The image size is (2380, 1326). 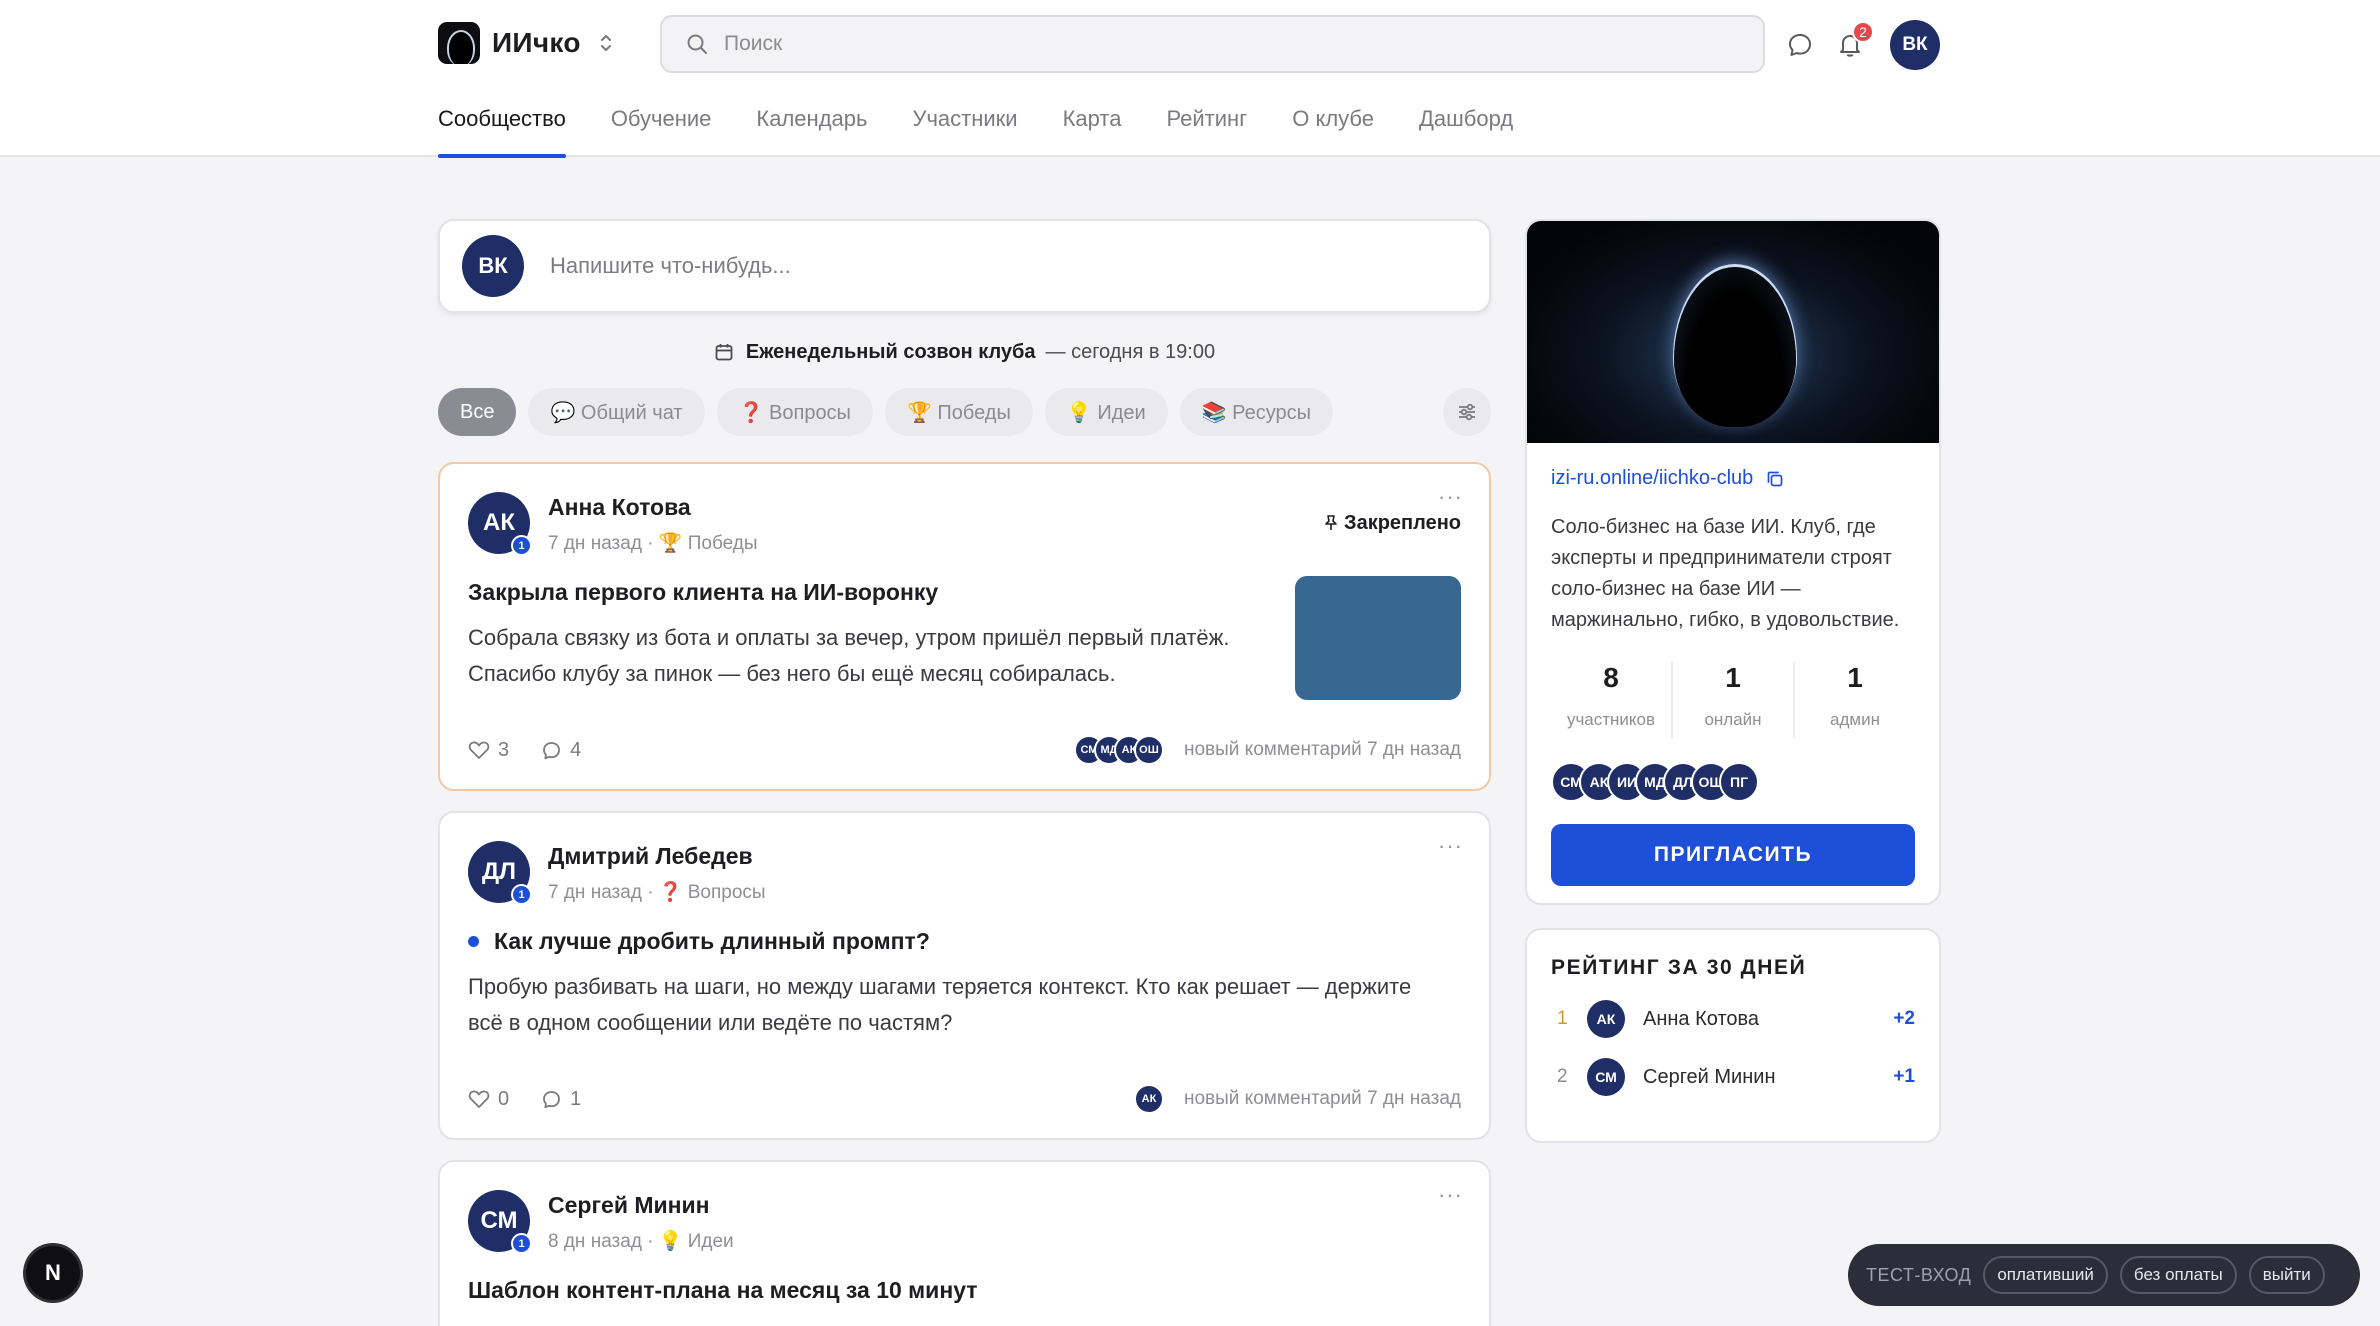 I want to click on author-name: Анна Котова, so click(x=653, y=507).